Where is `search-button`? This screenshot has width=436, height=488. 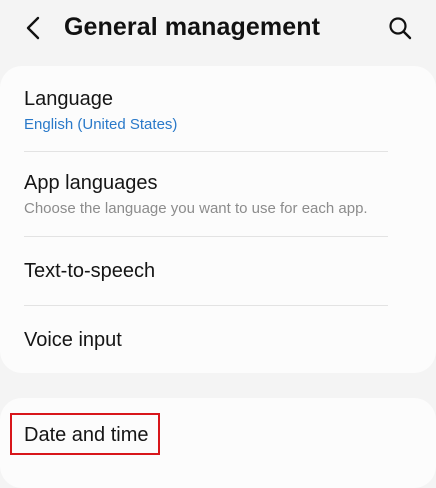
search-button is located at coordinates (400, 28).